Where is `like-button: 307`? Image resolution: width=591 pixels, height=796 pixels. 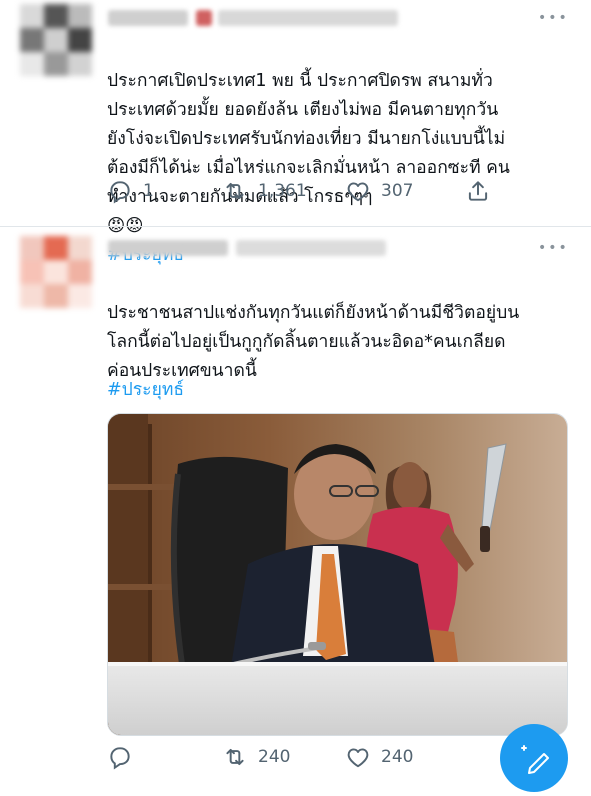 like-button: 307 is located at coordinates (379, 191).